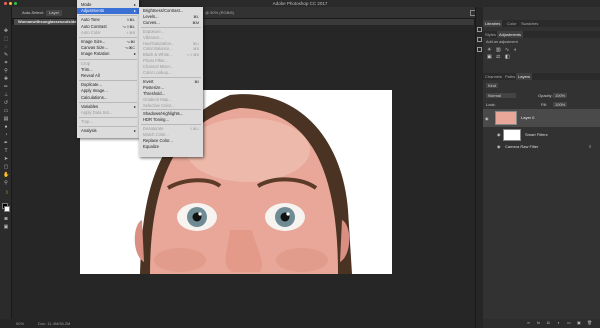 This screenshot has width=600, height=328. I want to click on menu-item-image-size: Image Size... ⌥⌘I, so click(108, 42).